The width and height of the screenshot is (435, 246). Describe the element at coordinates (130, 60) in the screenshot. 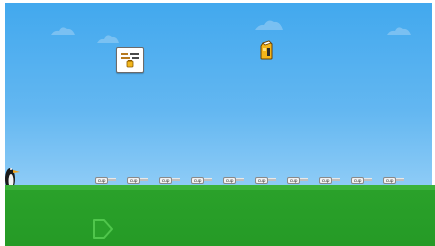

I see `signboard-icon` at that location.